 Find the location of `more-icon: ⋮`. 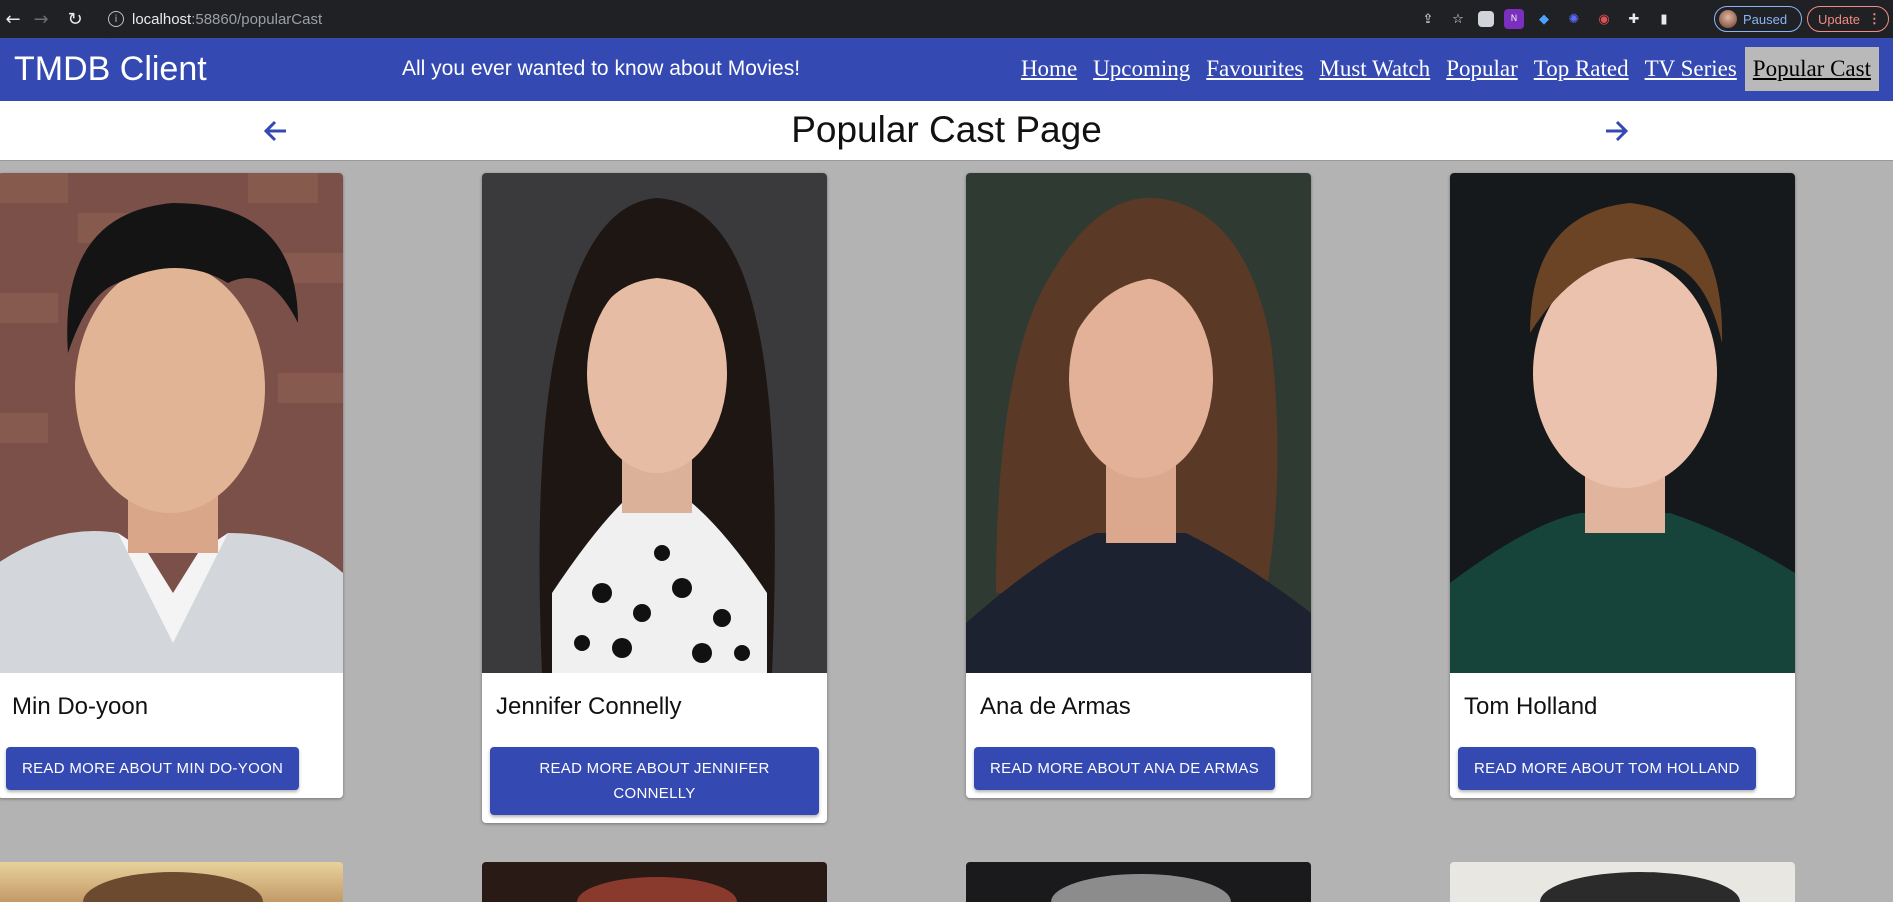

more-icon: ⋮ is located at coordinates (1874, 18).